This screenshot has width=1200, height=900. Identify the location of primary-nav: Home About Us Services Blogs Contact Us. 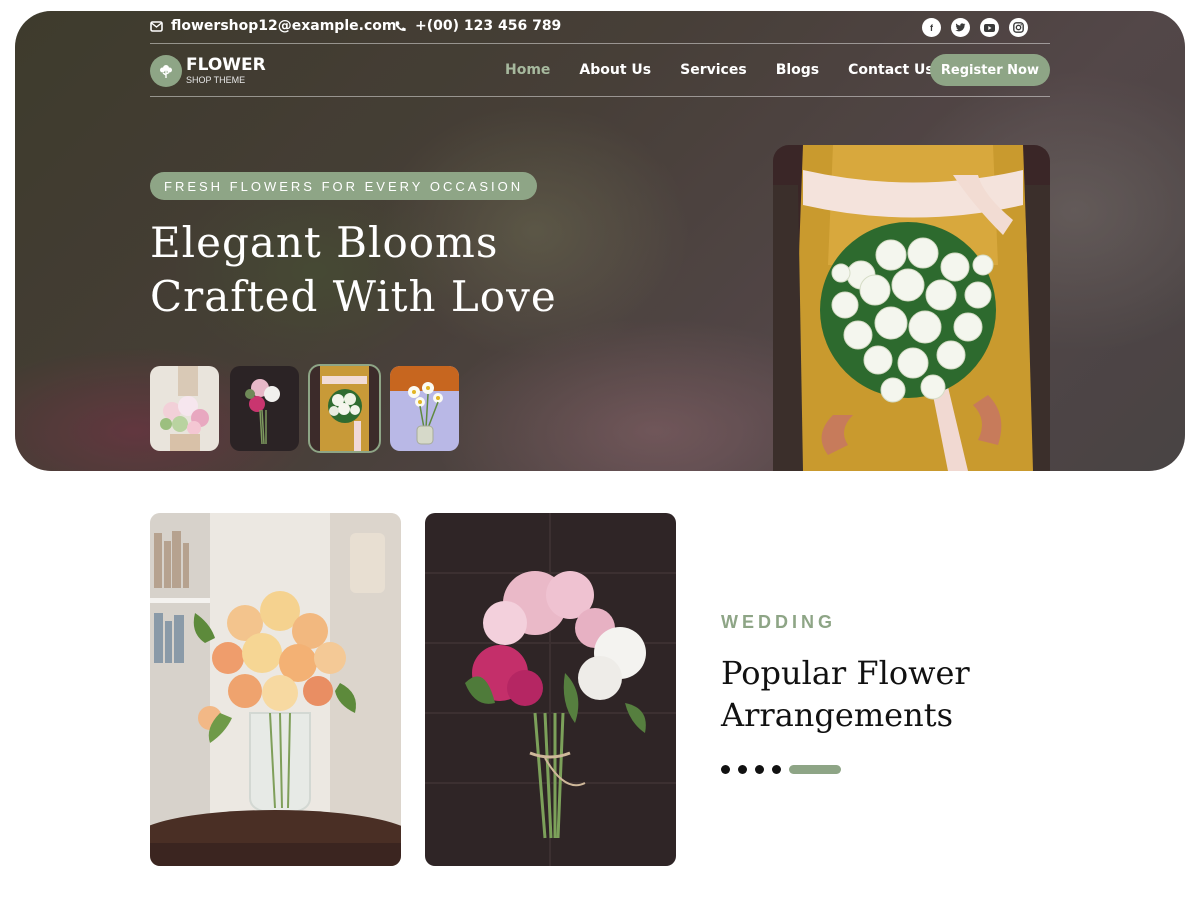
(719, 70).